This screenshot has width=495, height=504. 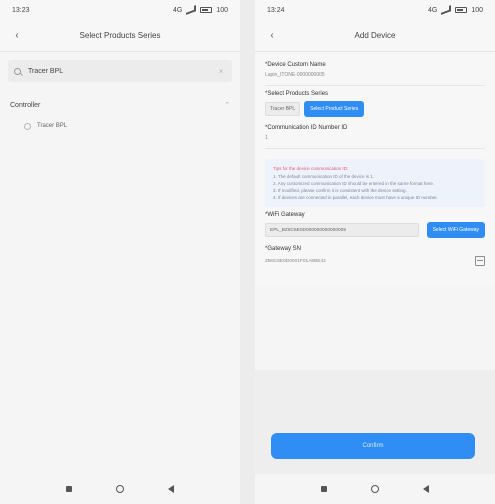 I want to click on page-title: Add Device, so click(x=375, y=35).